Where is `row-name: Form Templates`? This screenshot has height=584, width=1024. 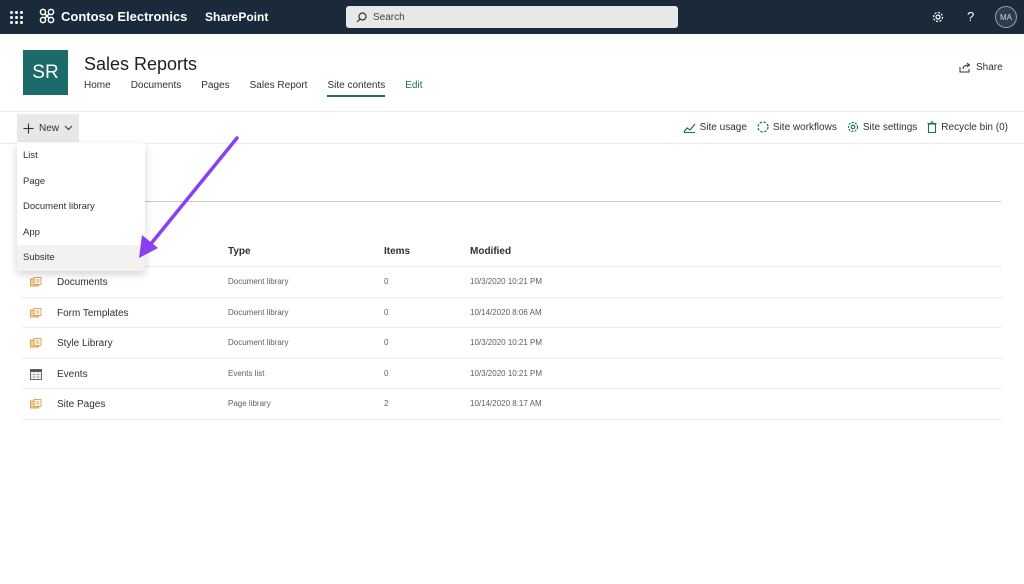 row-name: Form Templates is located at coordinates (93, 313).